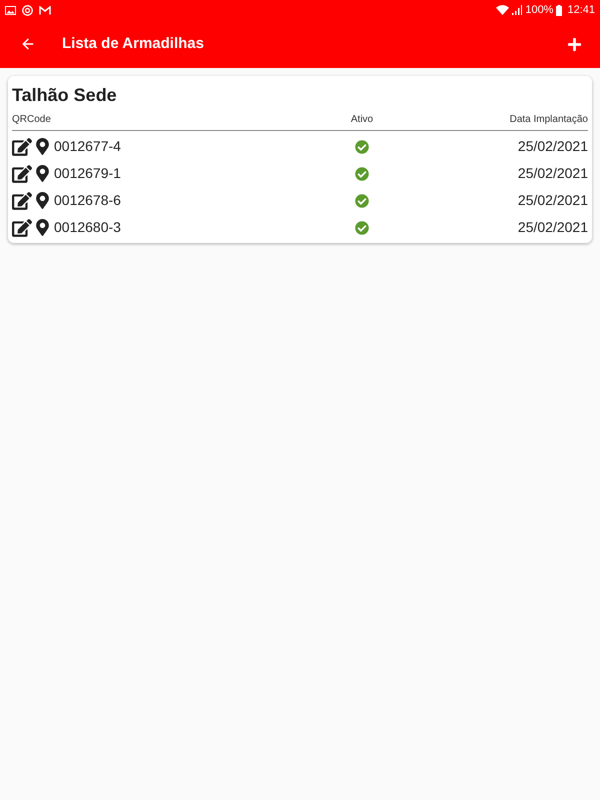 Image resolution: width=600 pixels, height=800 pixels. I want to click on qrcode-cell-text: 0012677-4, so click(87, 146).